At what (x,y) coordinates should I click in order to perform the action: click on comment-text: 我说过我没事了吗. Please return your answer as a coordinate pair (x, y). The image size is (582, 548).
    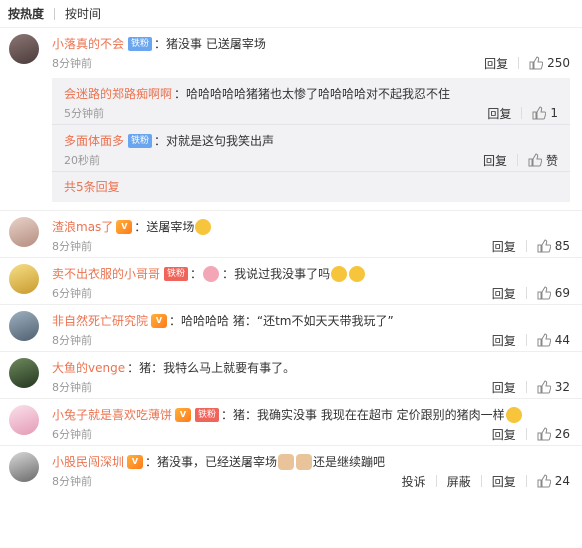
    Looking at the image, I should click on (282, 274).